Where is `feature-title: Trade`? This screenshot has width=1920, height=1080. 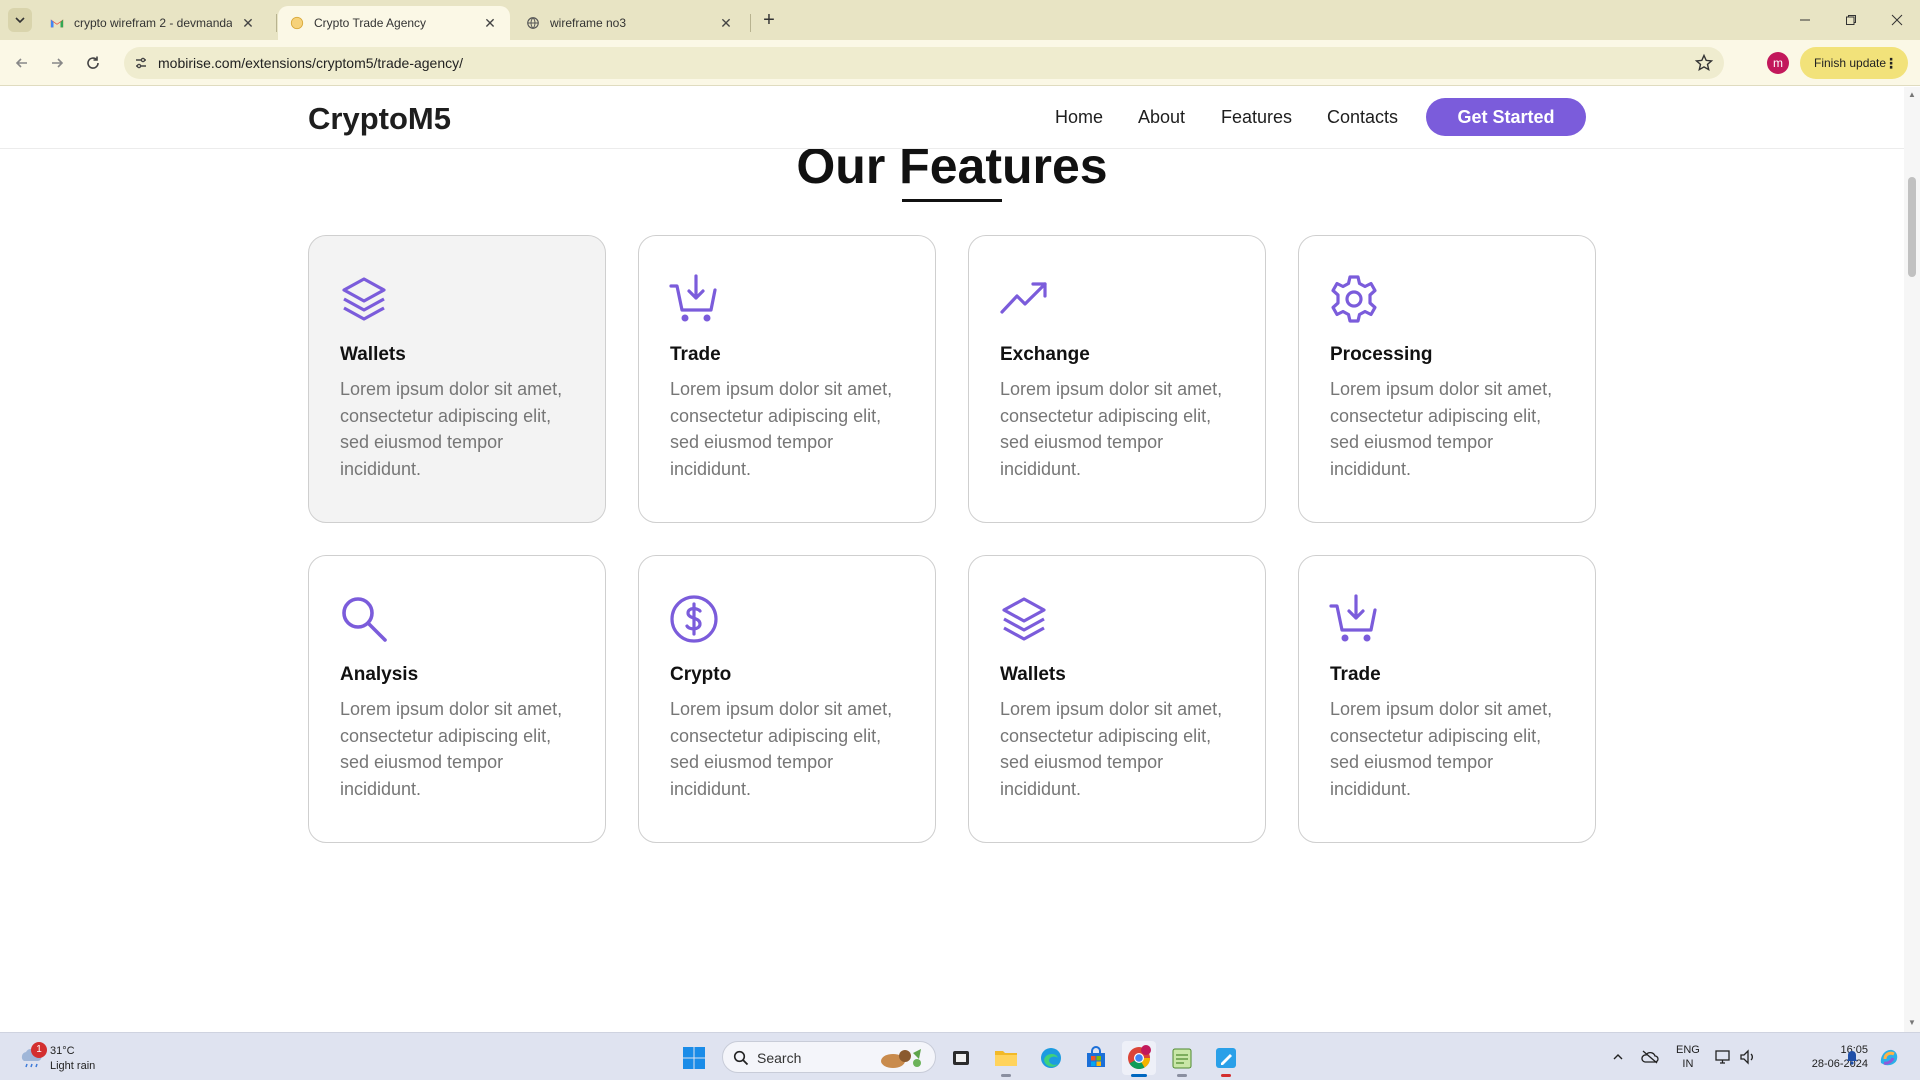
feature-title: Trade is located at coordinates (695, 354).